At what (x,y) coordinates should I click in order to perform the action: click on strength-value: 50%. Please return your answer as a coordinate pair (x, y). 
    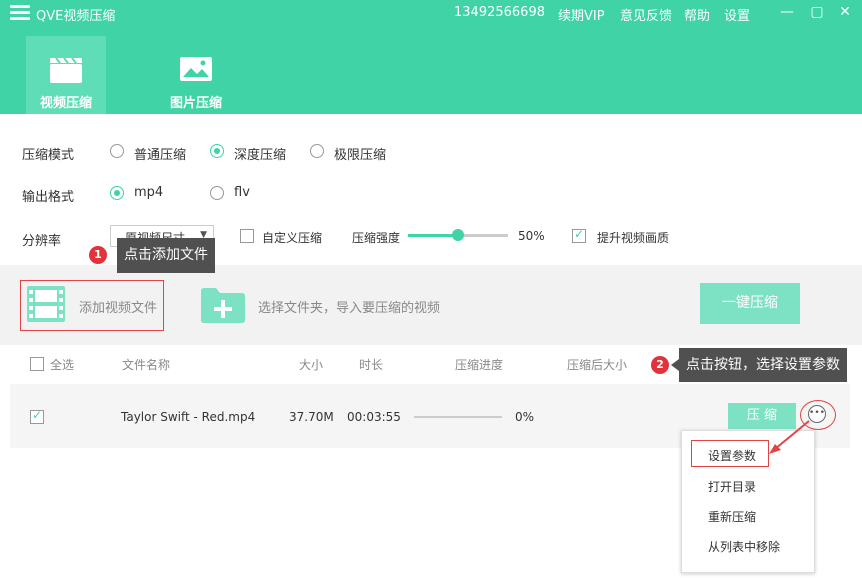
    Looking at the image, I should click on (531, 236).